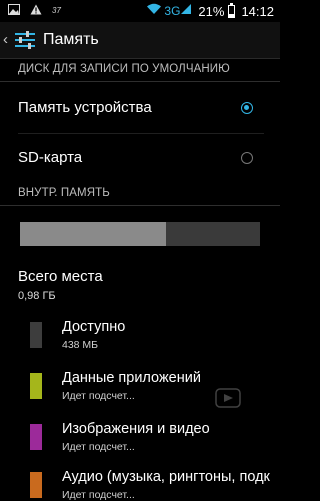 The height and width of the screenshot is (501, 320). Describe the element at coordinates (140, 339) in the screenshot. I see `category-available: Доступно 438 МБ` at that location.